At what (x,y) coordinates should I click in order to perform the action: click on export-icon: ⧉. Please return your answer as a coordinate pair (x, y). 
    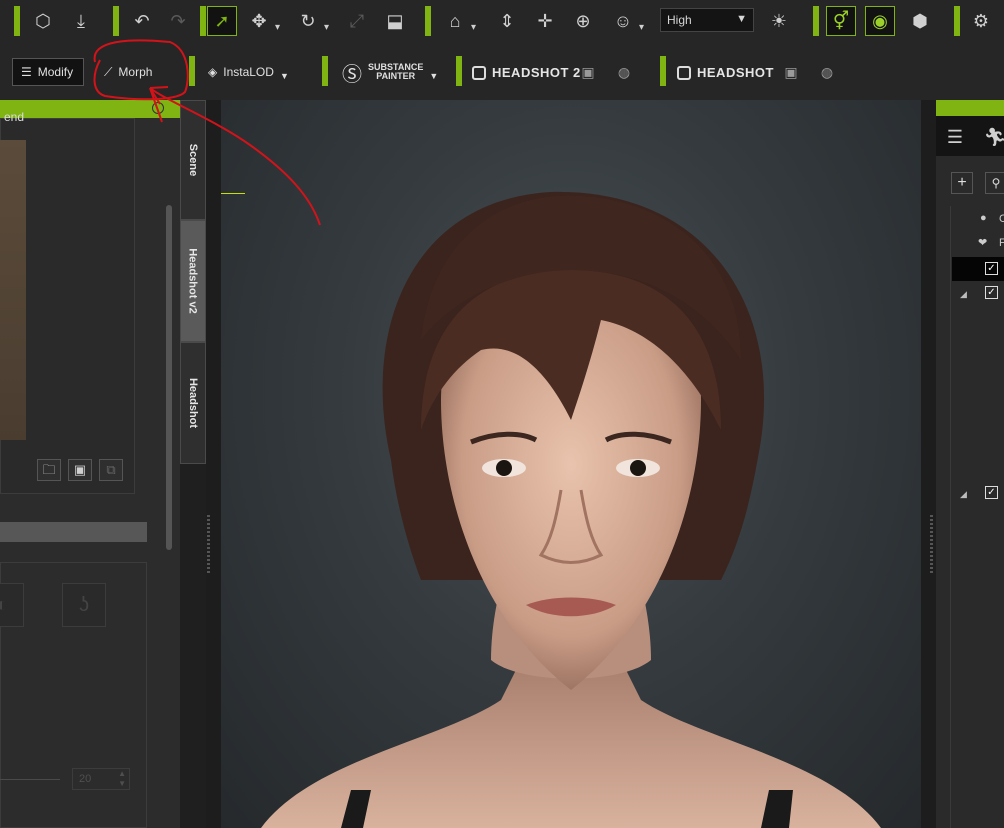
    Looking at the image, I should click on (111, 470).